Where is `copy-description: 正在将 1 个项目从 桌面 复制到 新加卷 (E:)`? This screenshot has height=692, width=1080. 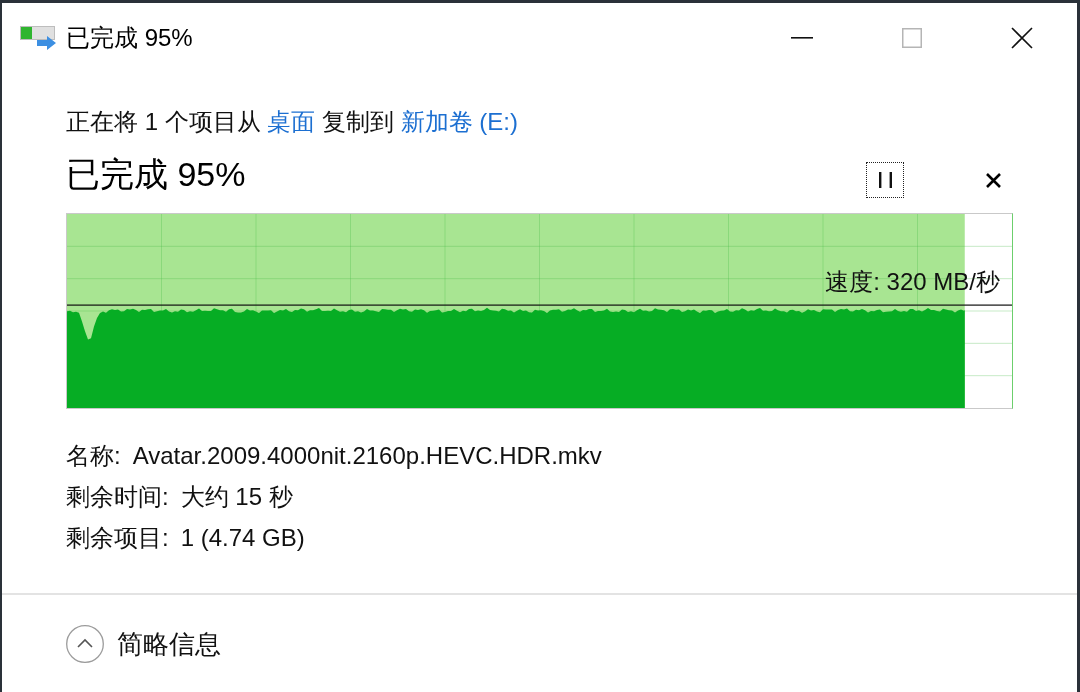 copy-description: 正在将 1 个项目从 桌面 复制到 新加卷 (E:) is located at coordinates (292, 122).